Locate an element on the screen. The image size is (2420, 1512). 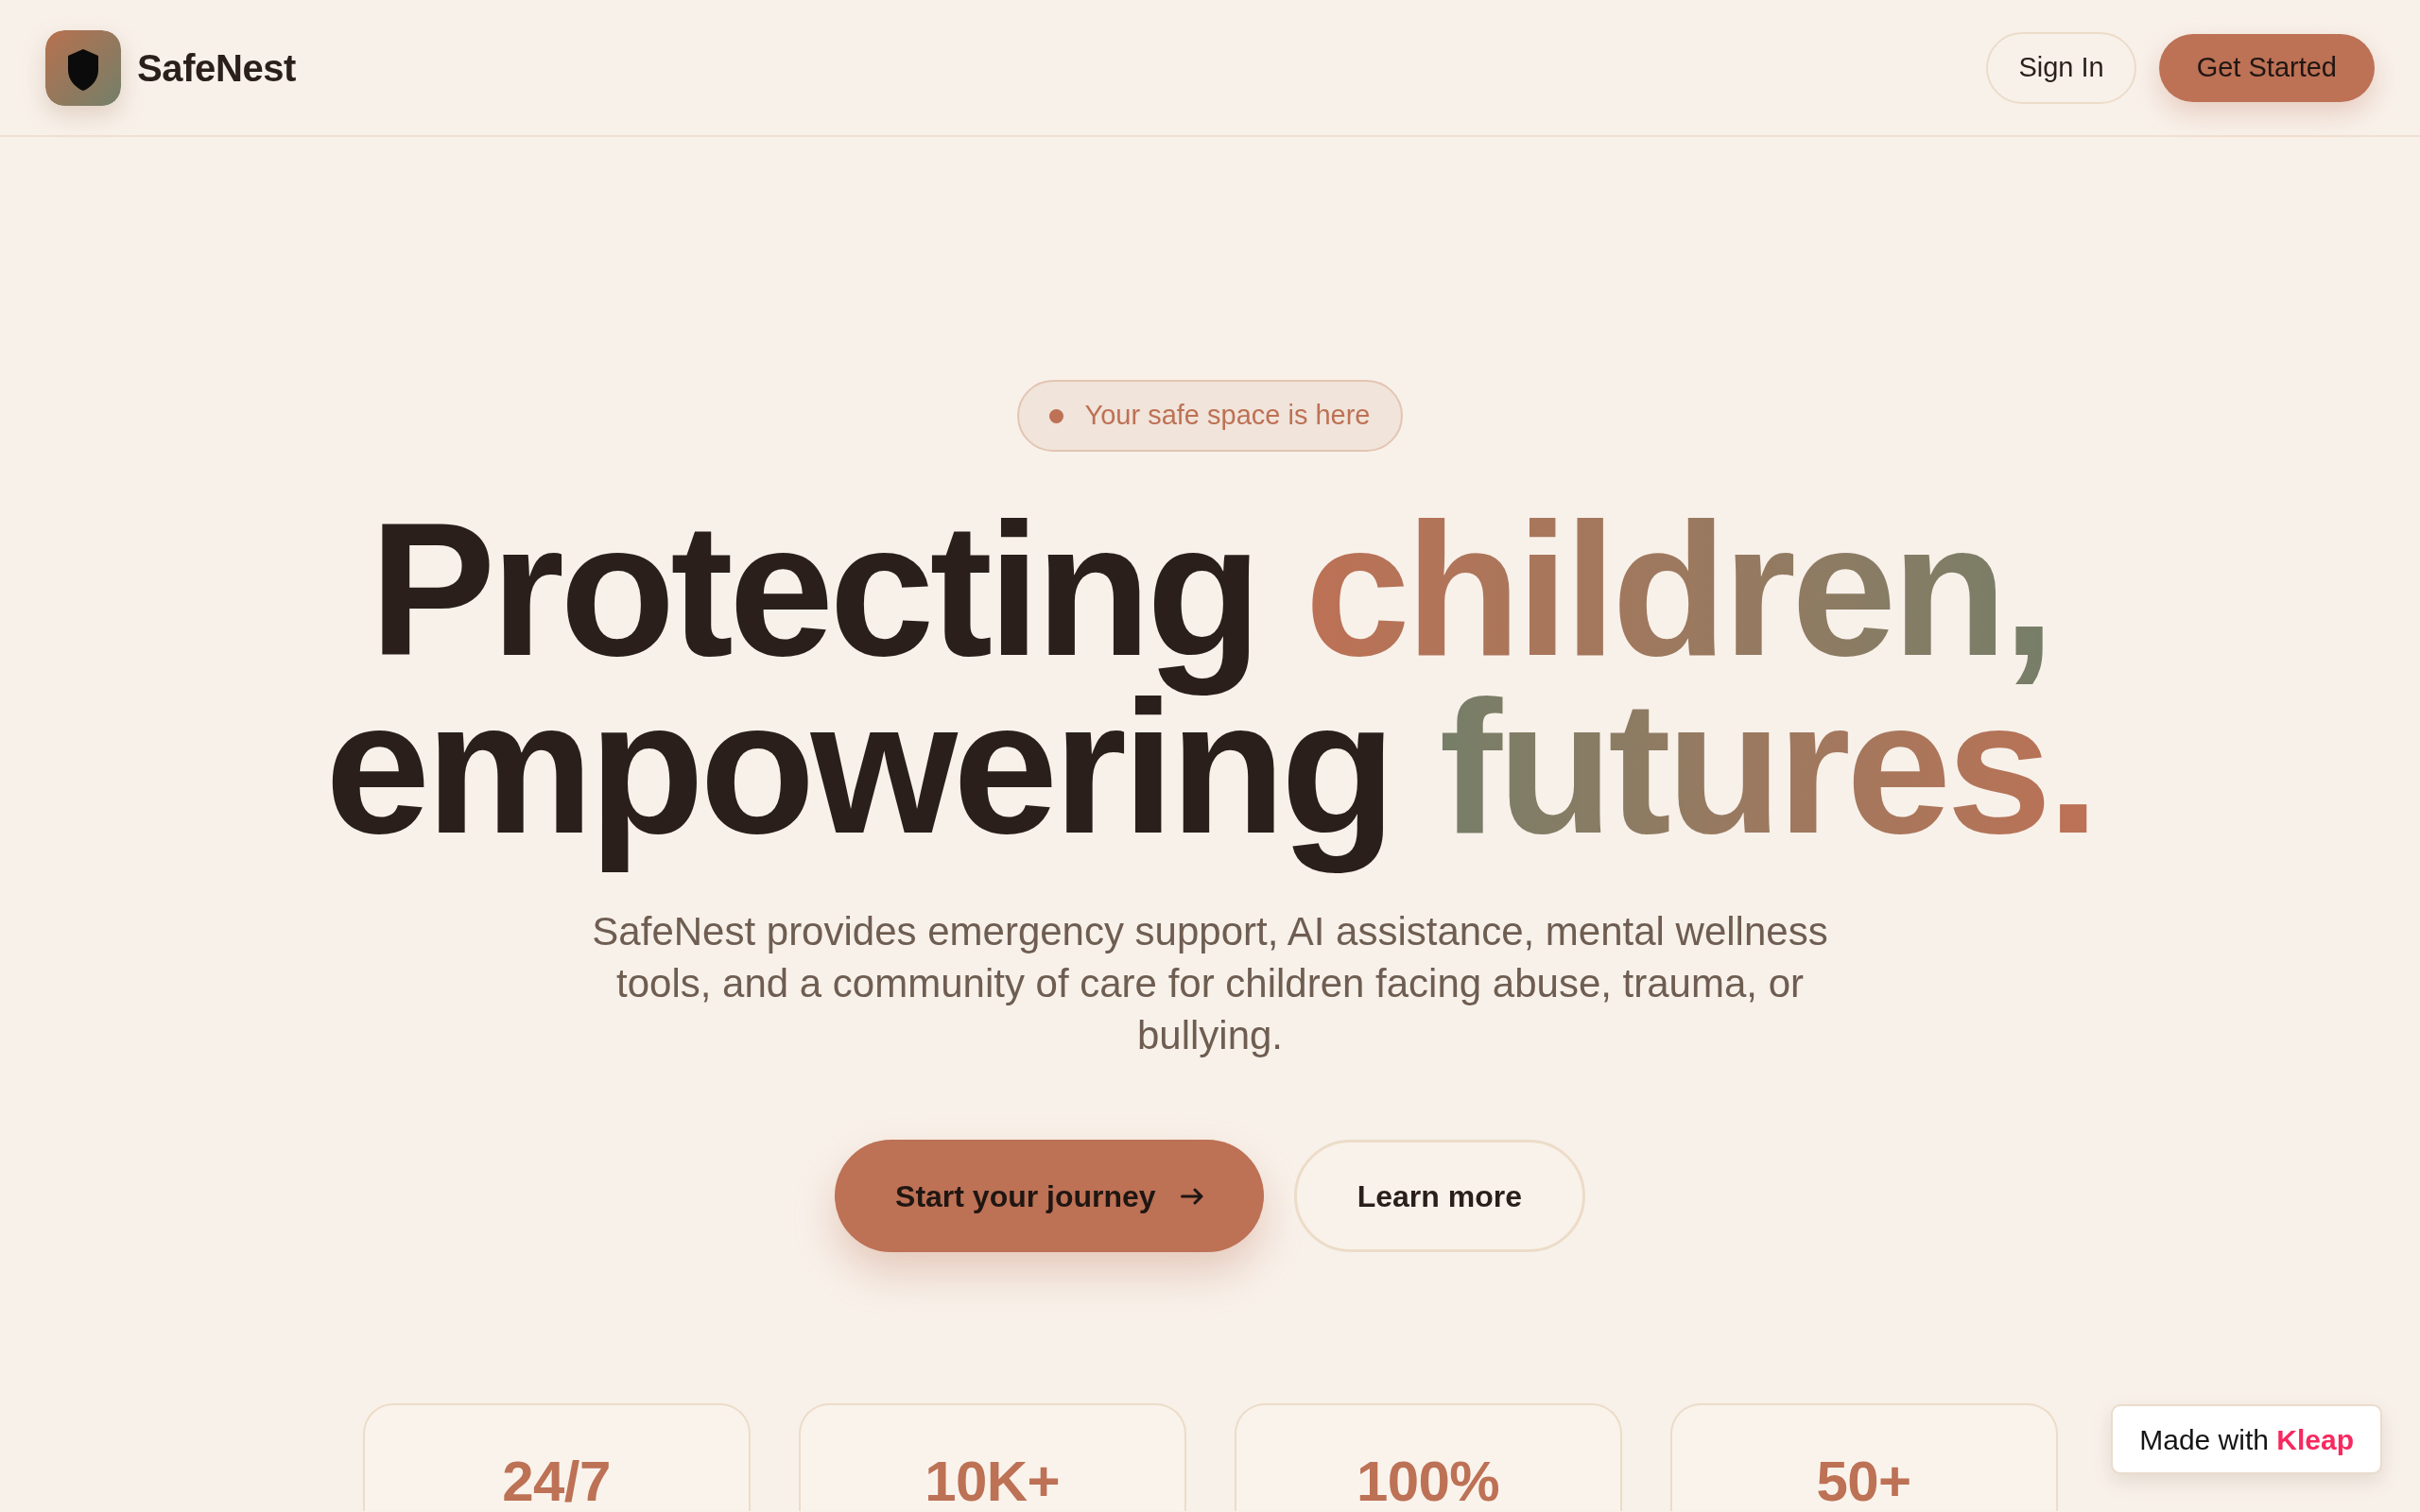
brand-name: SafeNest is located at coordinates (217, 68).